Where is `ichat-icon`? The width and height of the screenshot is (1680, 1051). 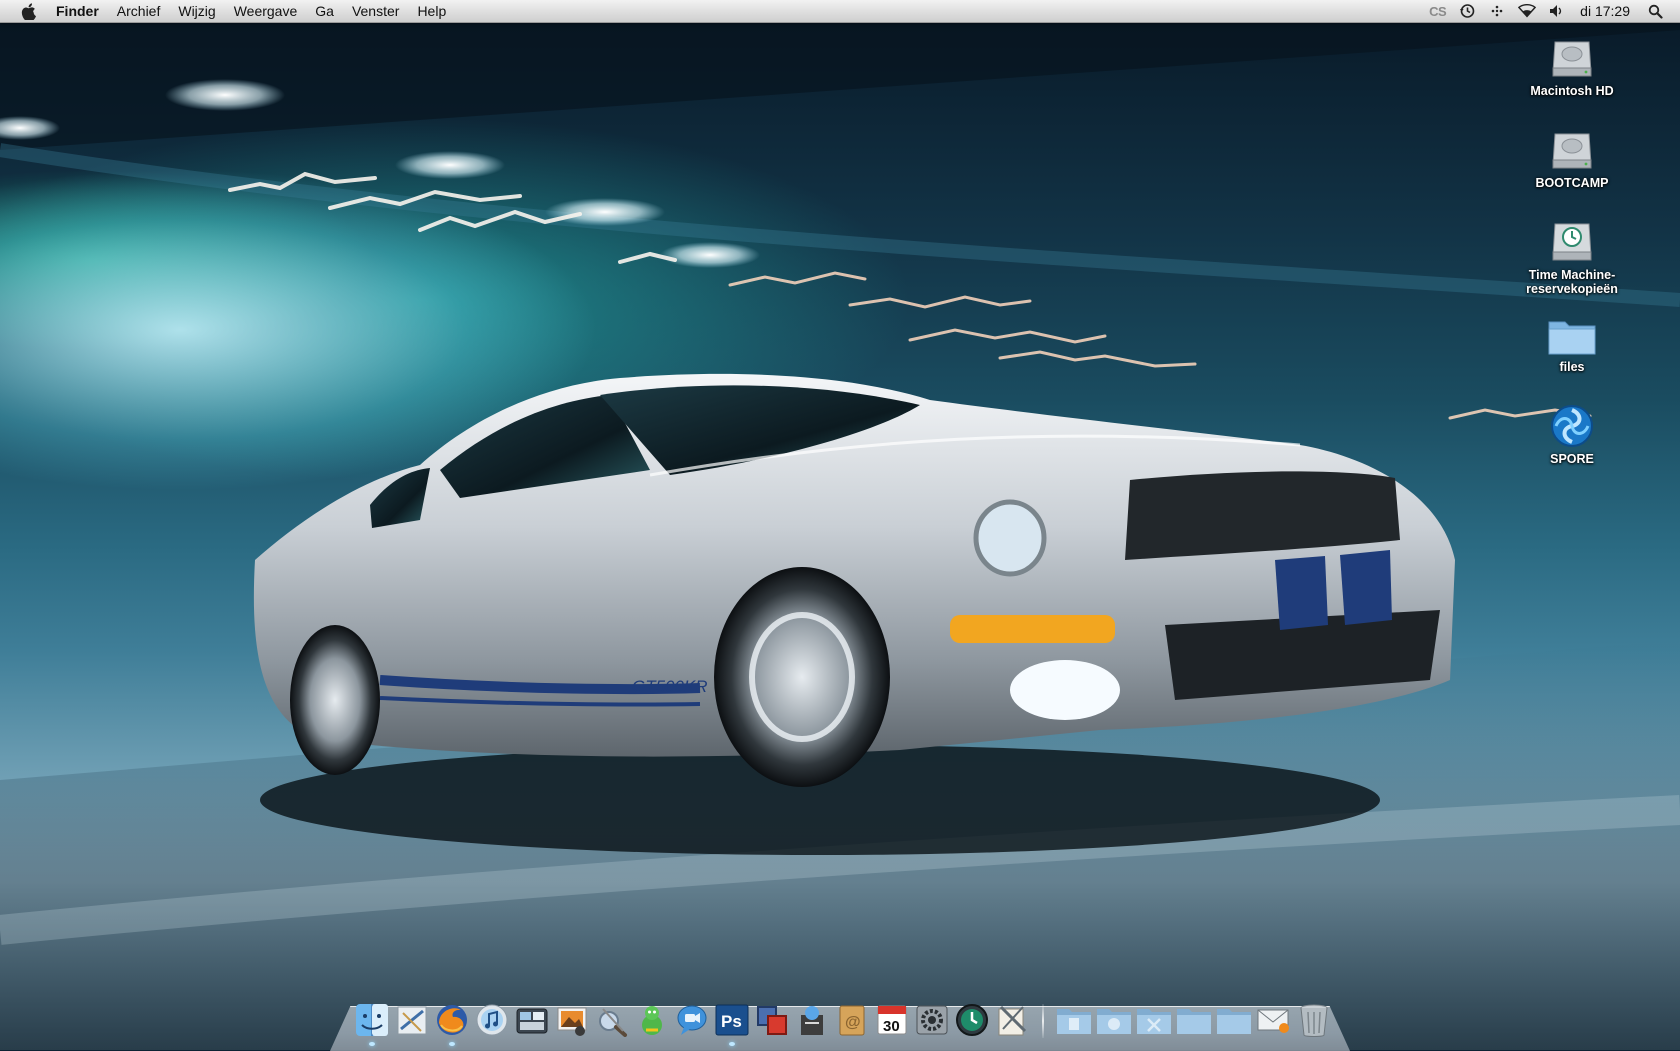
ichat-icon is located at coordinates (692, 1020).